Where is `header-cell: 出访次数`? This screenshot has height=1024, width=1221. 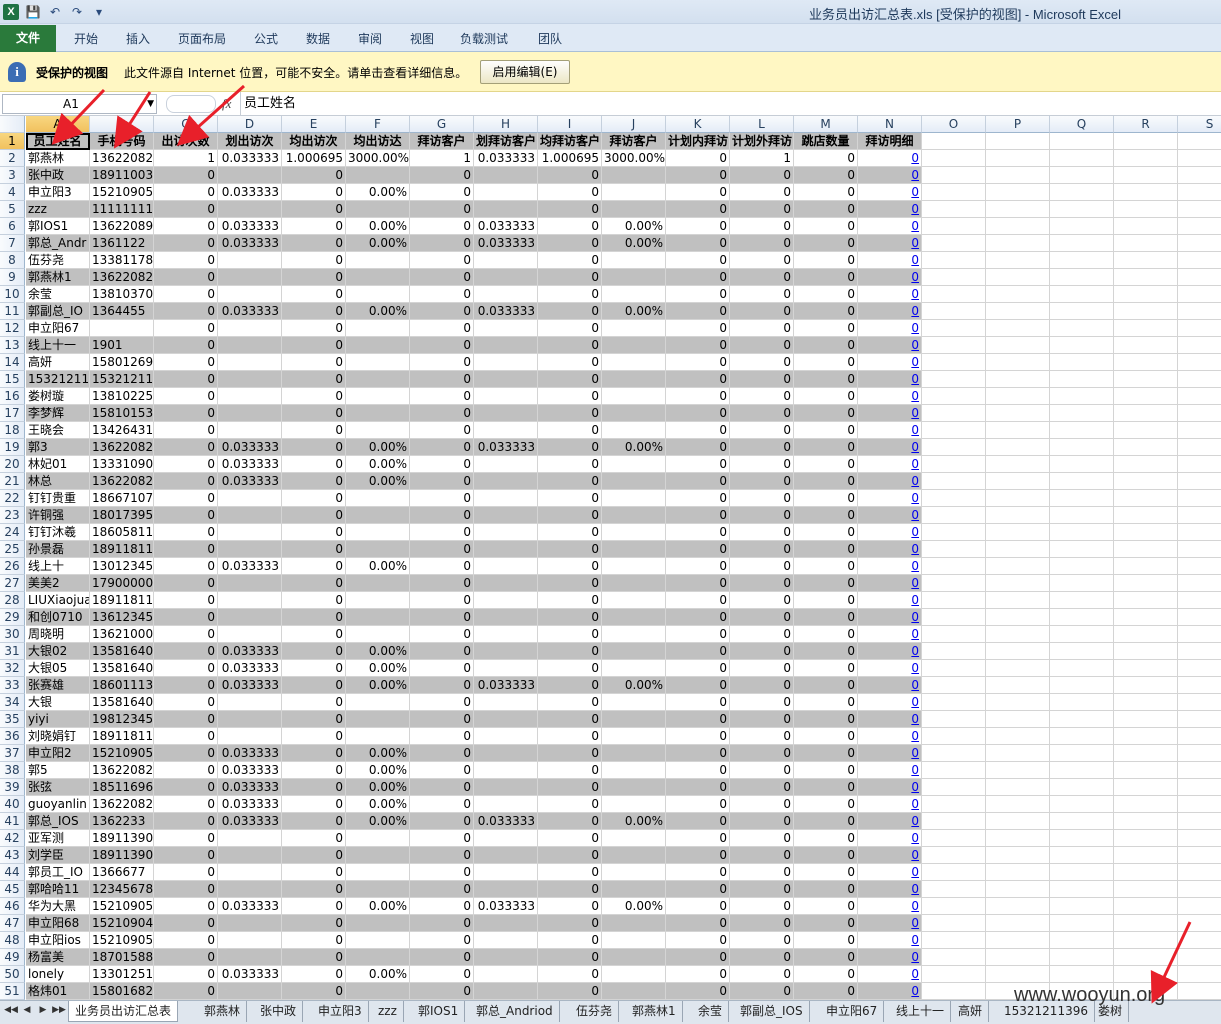 header-cell: 出访次数 is located at coordinates (186, 141).